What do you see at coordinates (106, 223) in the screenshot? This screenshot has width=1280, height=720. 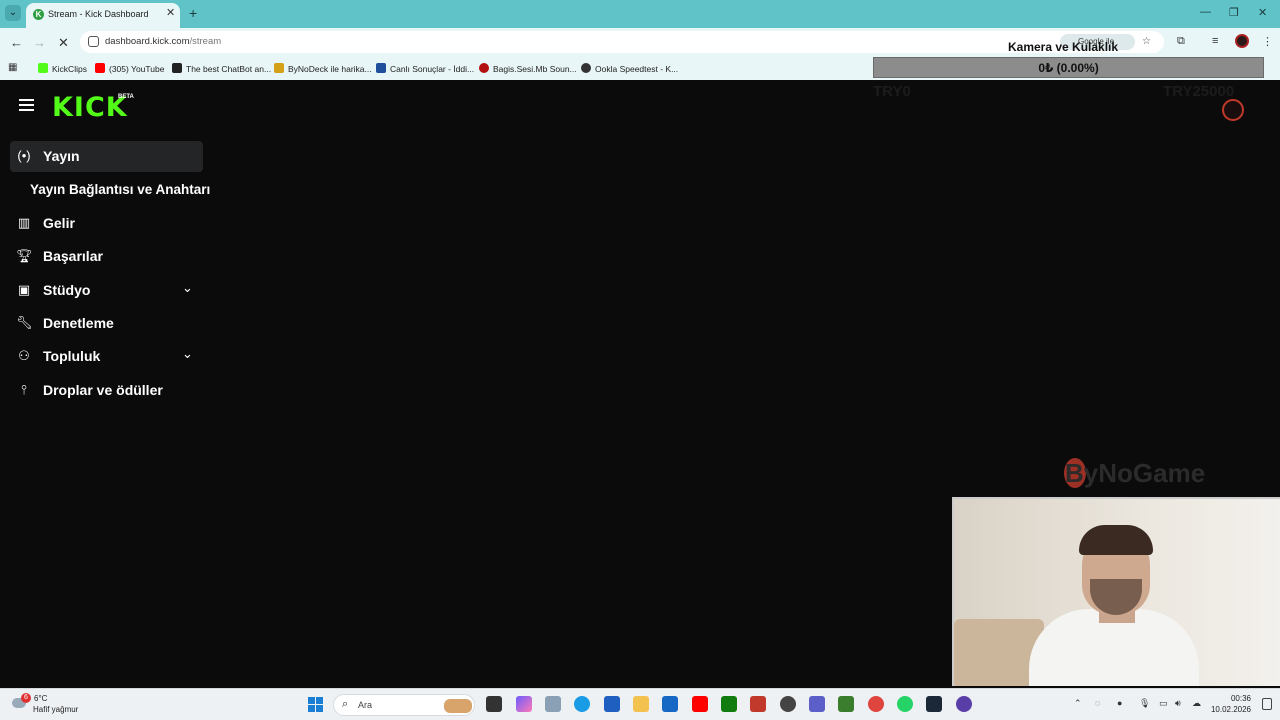 I see `sidebar-item-gelir: ▥ Gelir` at bounding box center [106, 223].